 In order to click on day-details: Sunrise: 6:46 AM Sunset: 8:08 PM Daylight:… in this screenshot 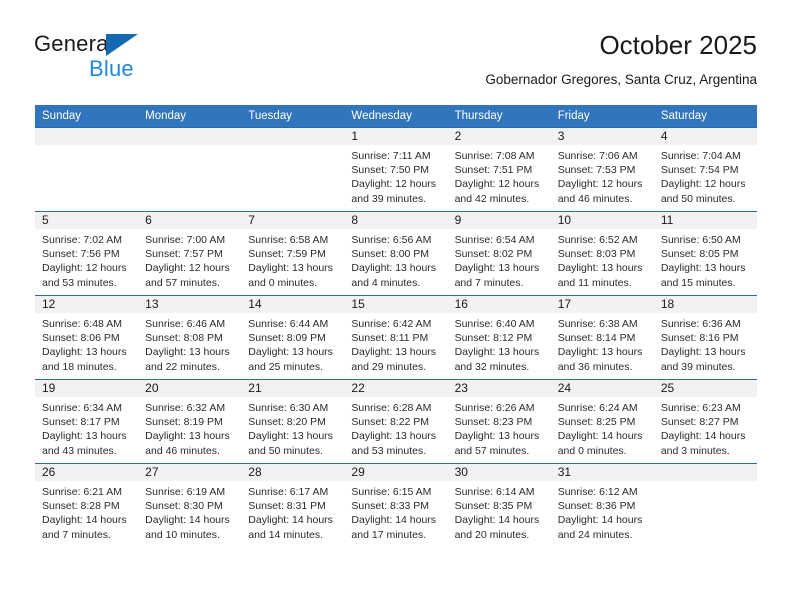, I will do `click(189, 343)`.